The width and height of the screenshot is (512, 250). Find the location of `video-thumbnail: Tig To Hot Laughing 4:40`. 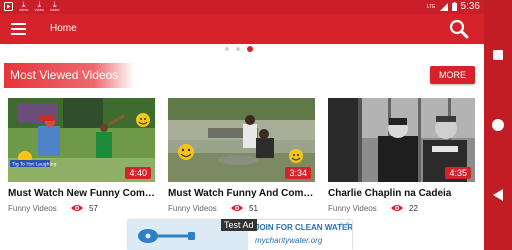

video-thumbnail: Tig To Hot Laughing 4:40 is located at coordinates (81, 140).